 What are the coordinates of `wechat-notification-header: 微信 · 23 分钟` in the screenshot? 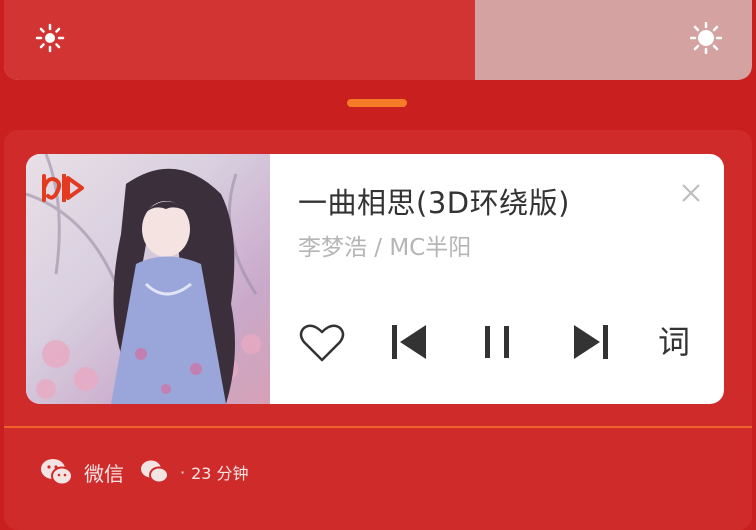 It's located at (144, 472).